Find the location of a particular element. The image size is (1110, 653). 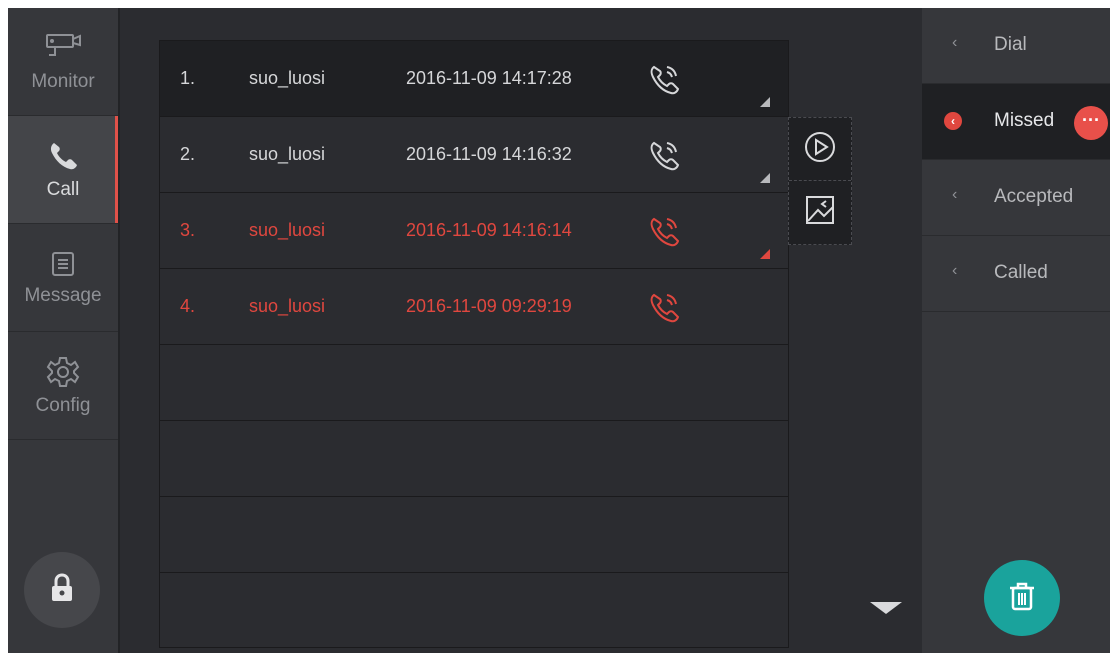

phone-icon is located at coordinates (63, 156).